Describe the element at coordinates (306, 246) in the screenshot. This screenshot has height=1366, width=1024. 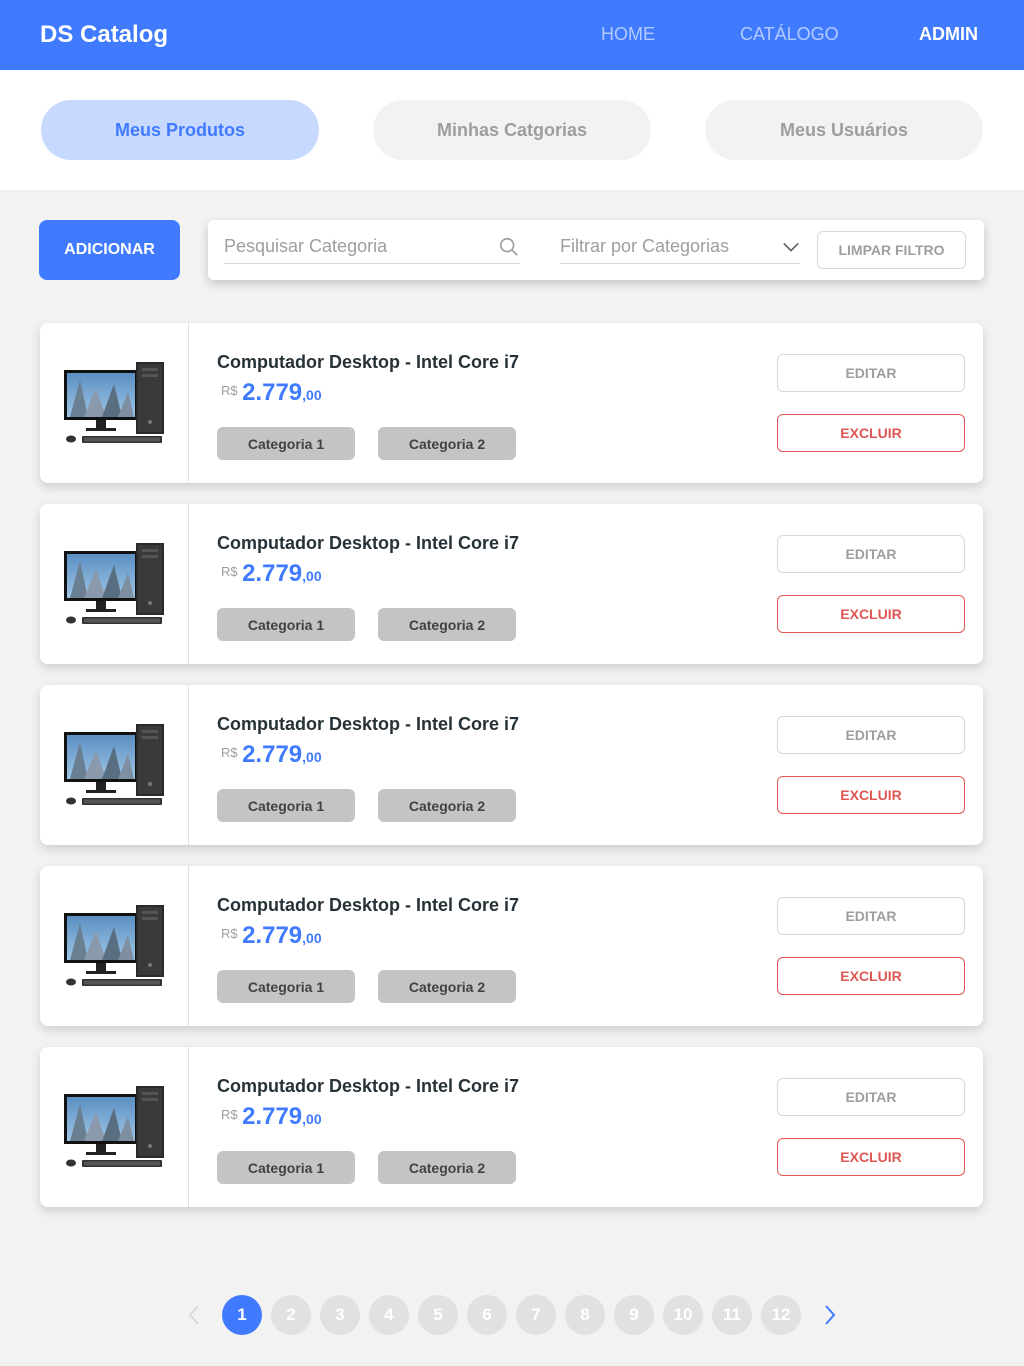
I see `search-placeholder: Pesquisar Categoria` at that location.